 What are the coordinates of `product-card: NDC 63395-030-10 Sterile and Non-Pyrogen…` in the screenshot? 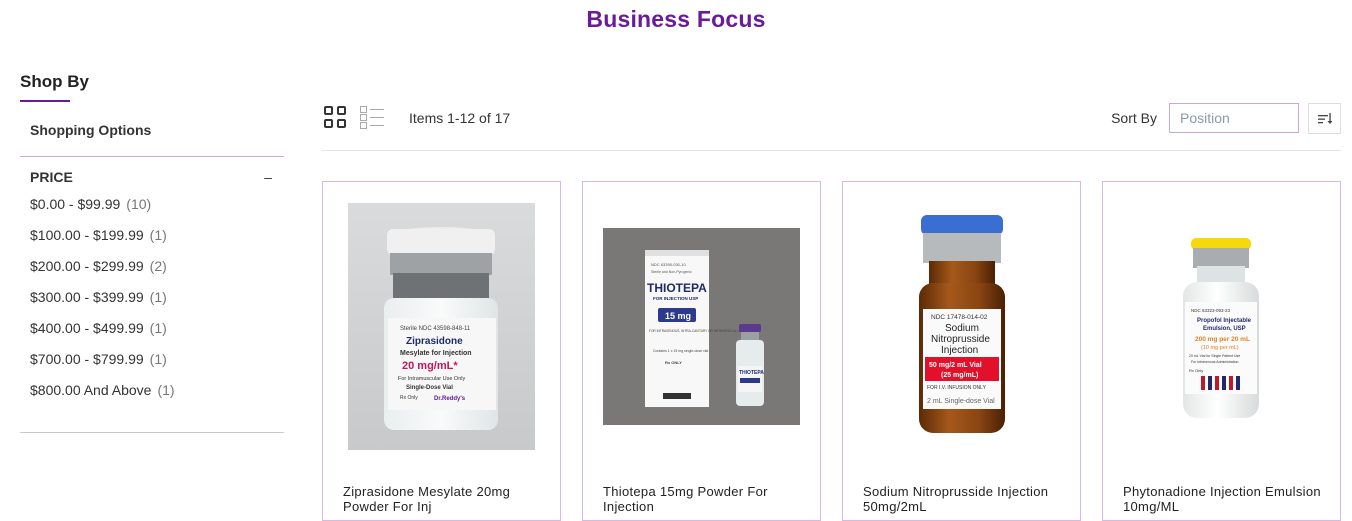 It's located at (701, 351).